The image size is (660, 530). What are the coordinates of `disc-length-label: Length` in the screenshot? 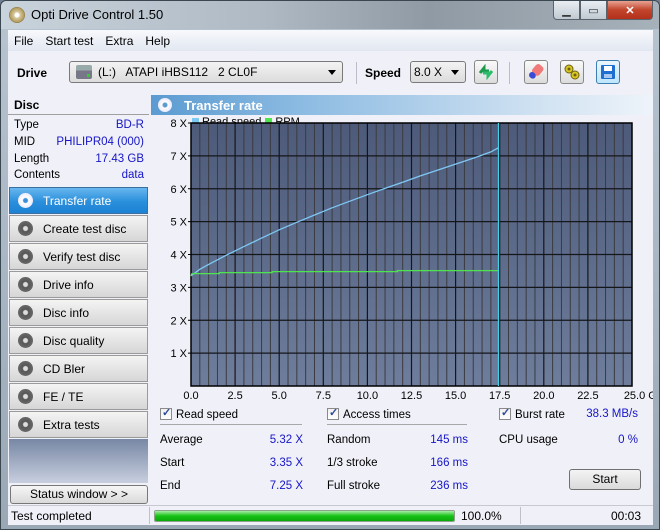 It's located at (32, 159).